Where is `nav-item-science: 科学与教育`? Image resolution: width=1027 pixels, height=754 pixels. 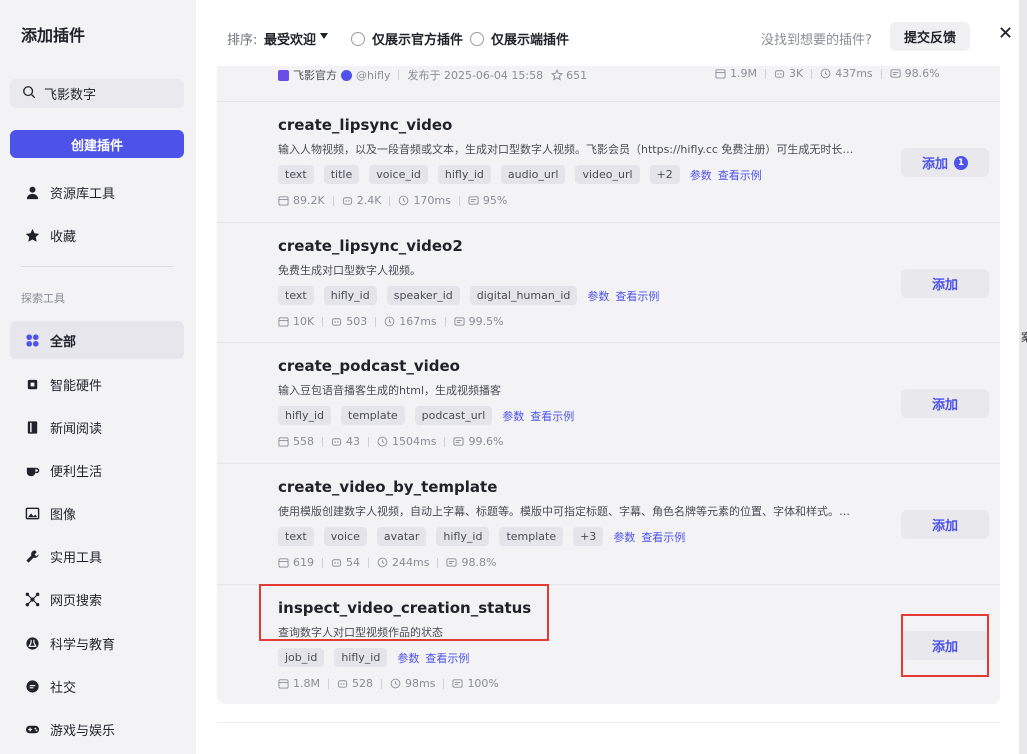
nav-item-science: 科学与教育 is located at coordinates (97, 643).